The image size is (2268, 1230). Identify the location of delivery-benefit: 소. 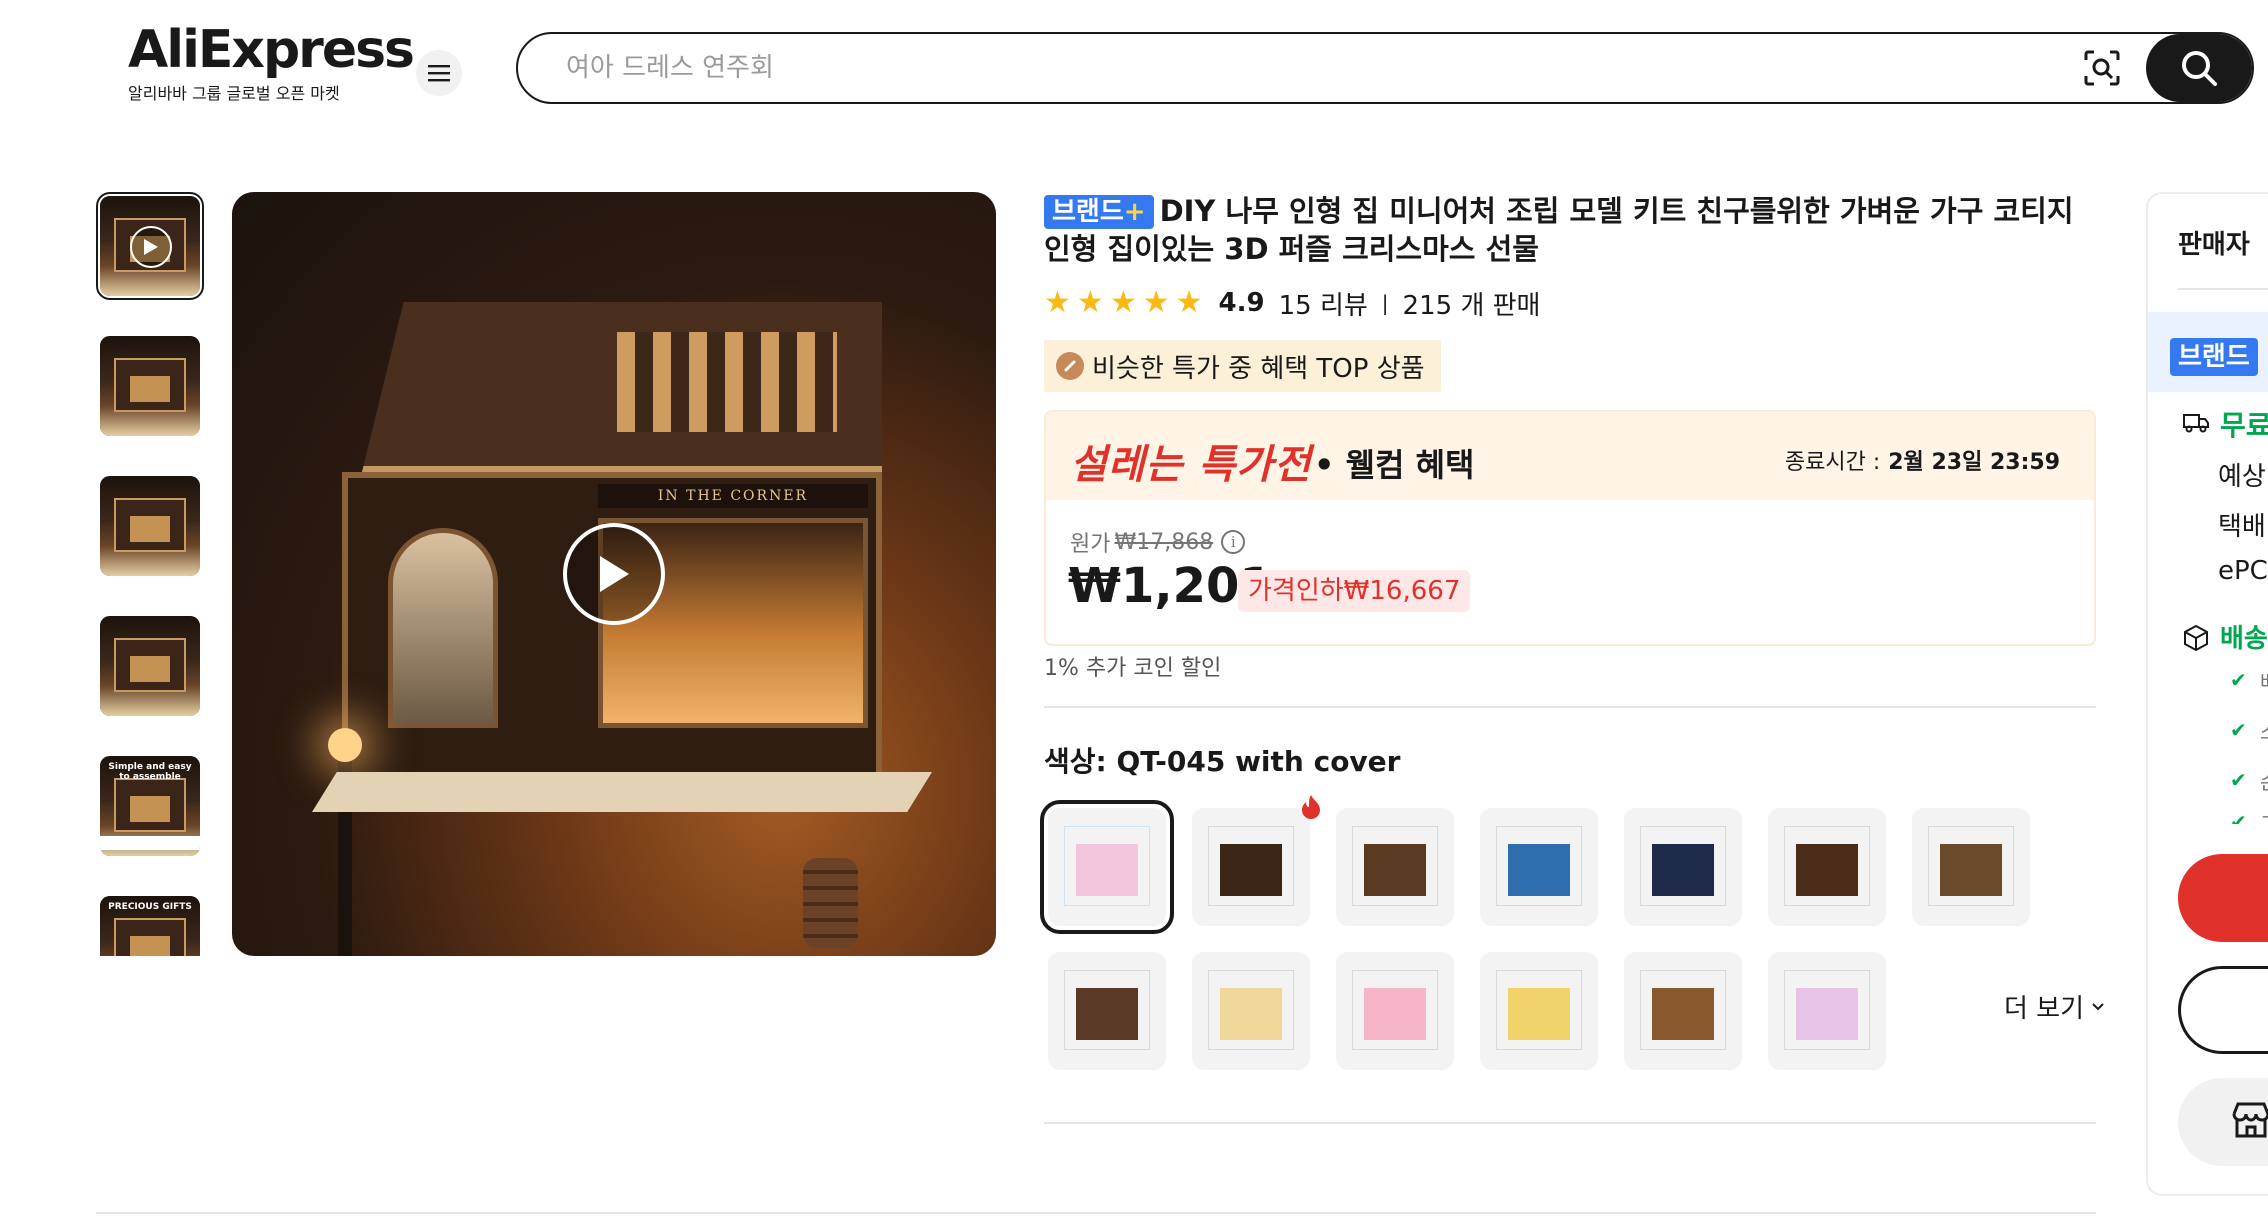
(2264, 730).